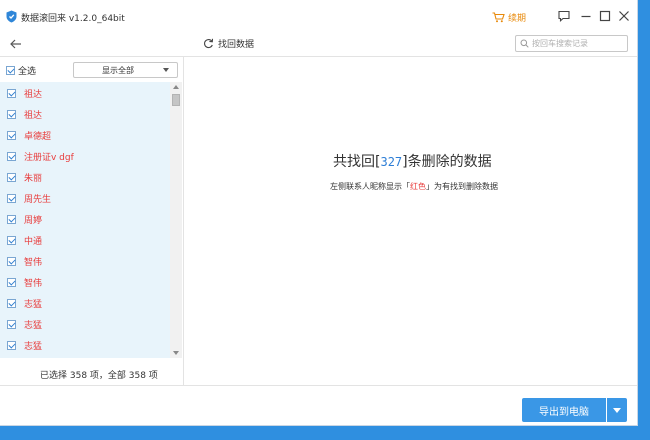  What do you see at coordinates (49, 158) in the screenshot?
I see `contact-name: 注册证v dgf` at bounding box center [49, 158].